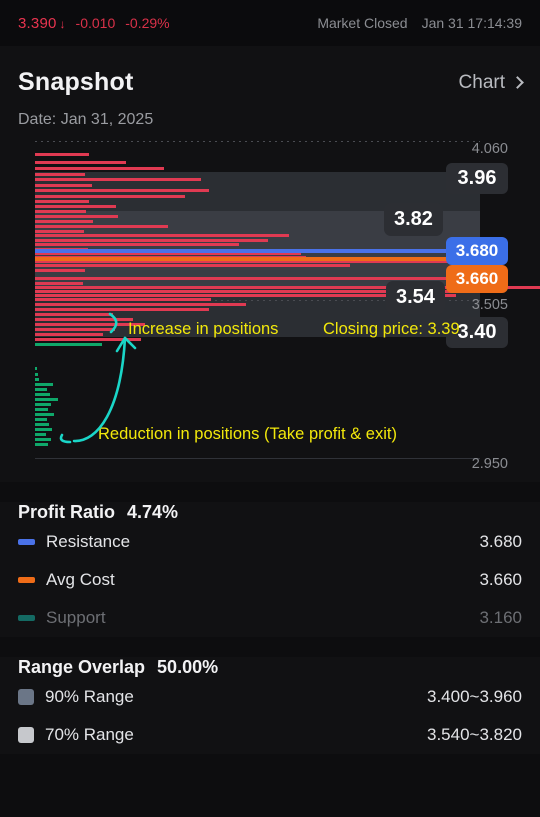  I want to click on avg-cost-row: Avg Cost 3.660, so click(270, 580).